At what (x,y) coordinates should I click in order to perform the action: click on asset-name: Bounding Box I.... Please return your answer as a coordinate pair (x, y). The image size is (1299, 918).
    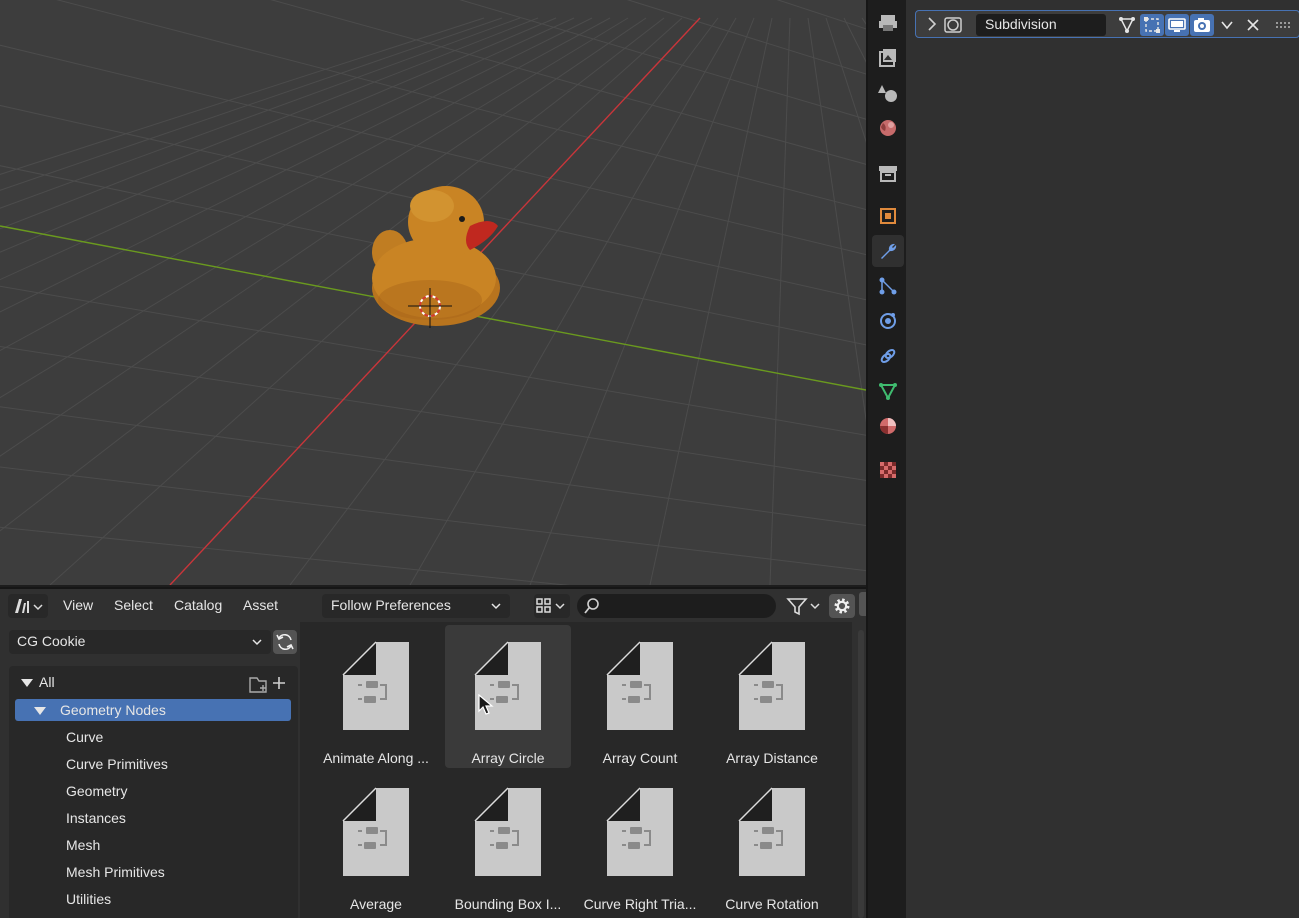
    Looking at the image, I should click on (508, 904).